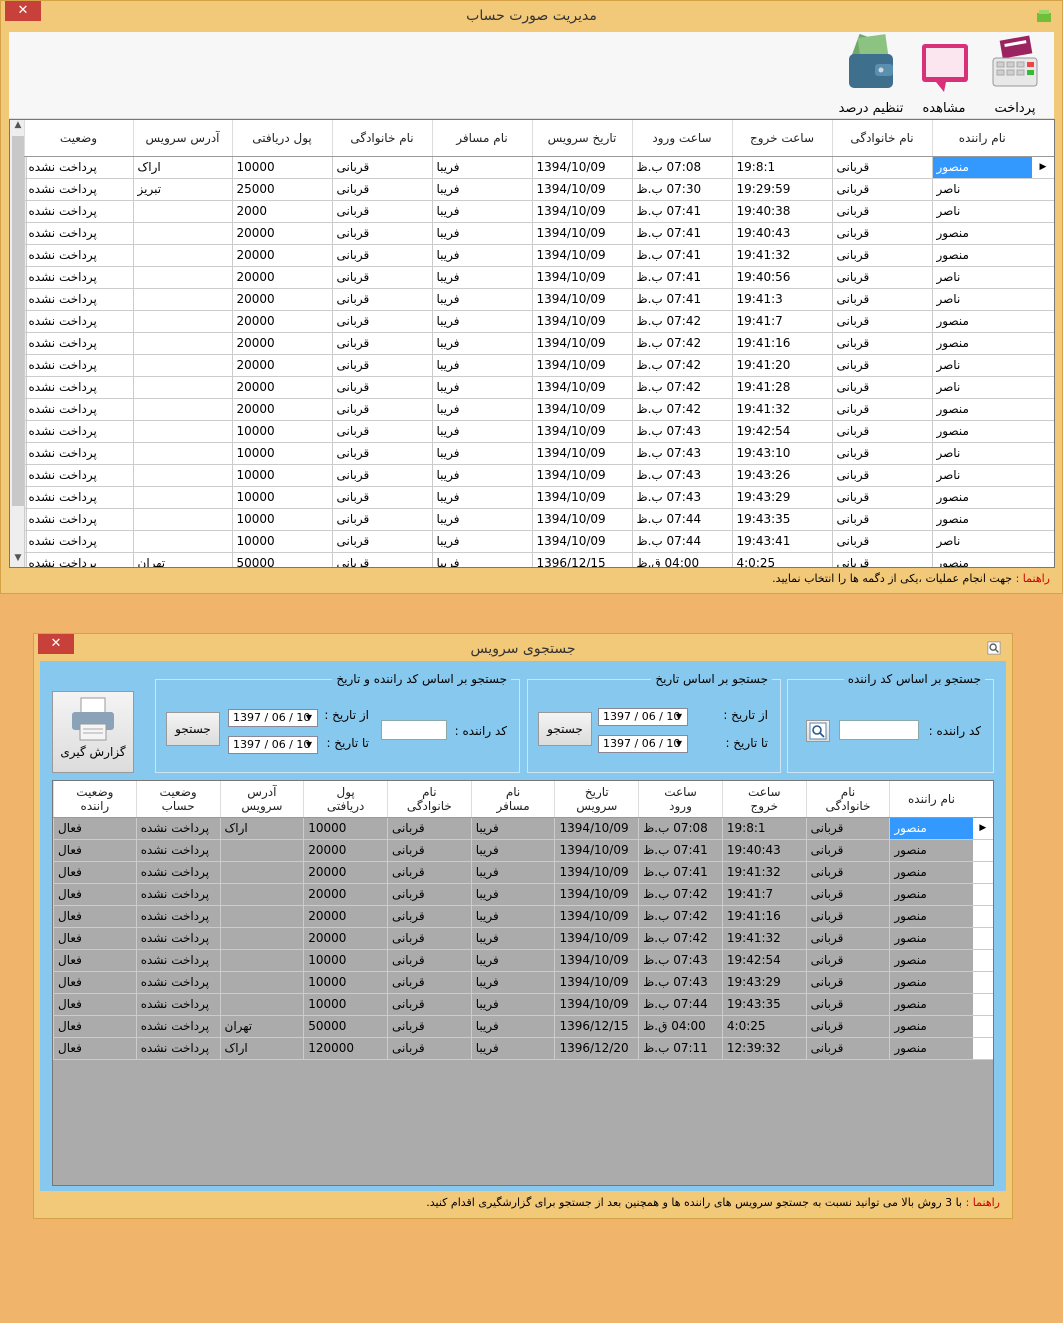 This screenshot has width=1063, height=1323. What do you see at coordinates (261, 1026) in the screenshot?
I see `table-cell: تهران` at bounding box center [261, 1026].